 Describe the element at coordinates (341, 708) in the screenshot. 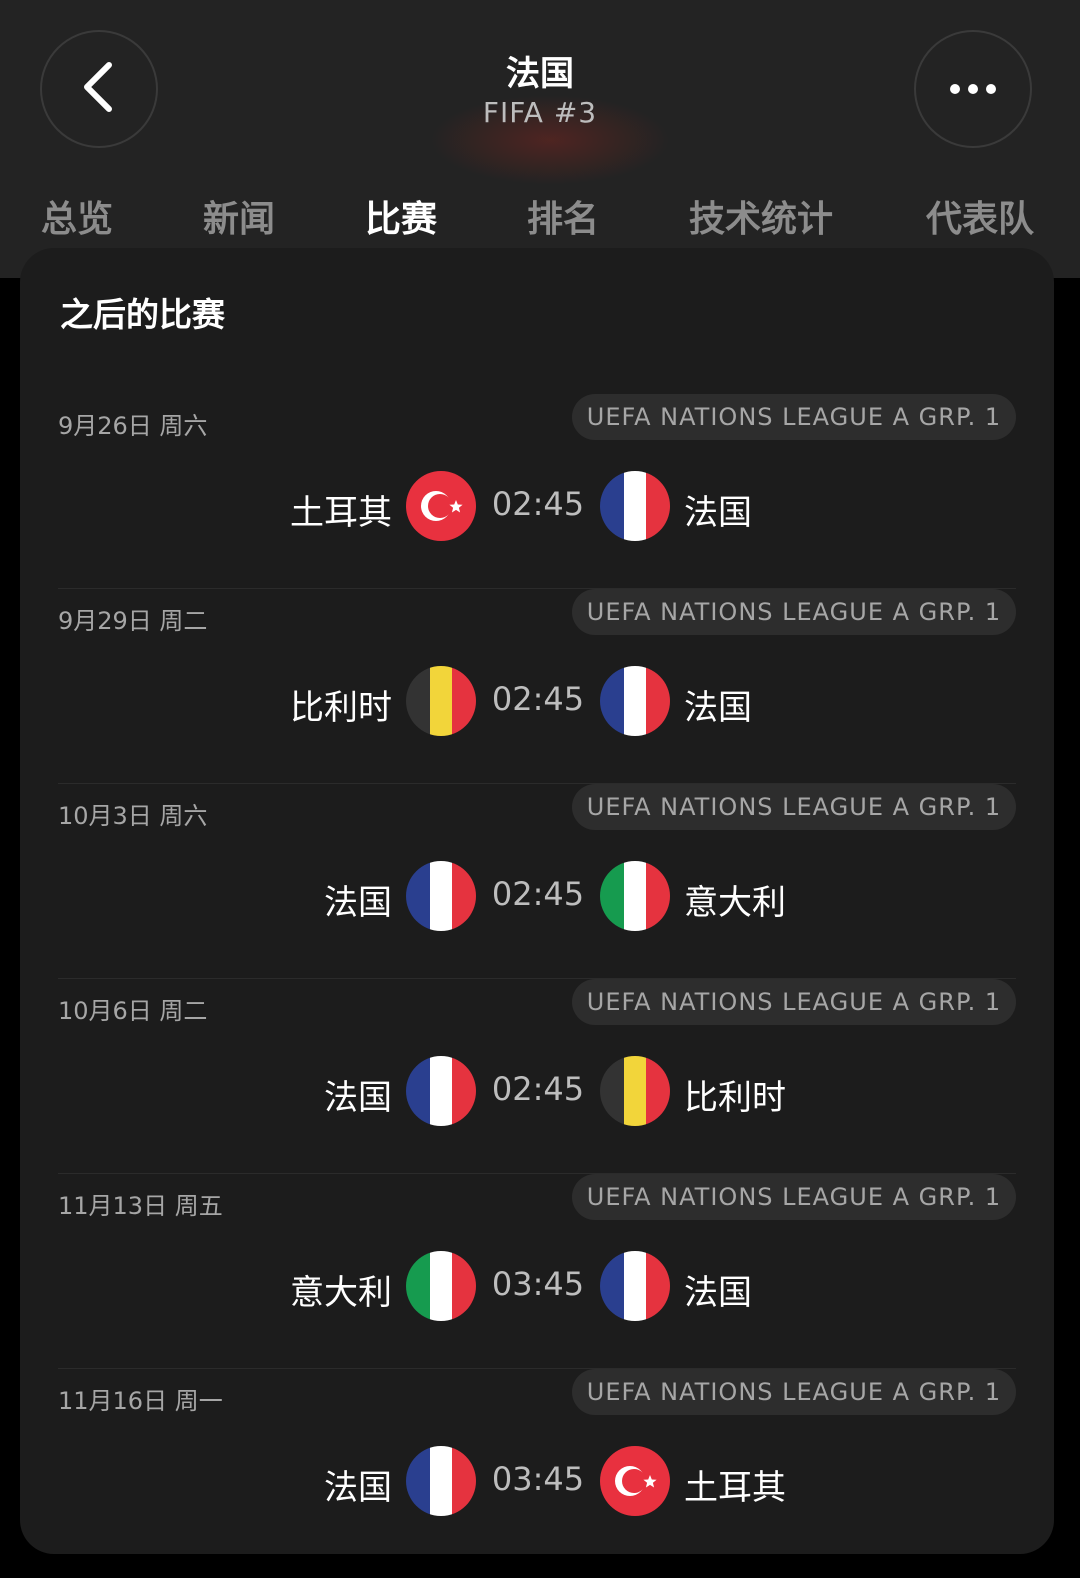

I see `home-team-name: 比利时` at that location.